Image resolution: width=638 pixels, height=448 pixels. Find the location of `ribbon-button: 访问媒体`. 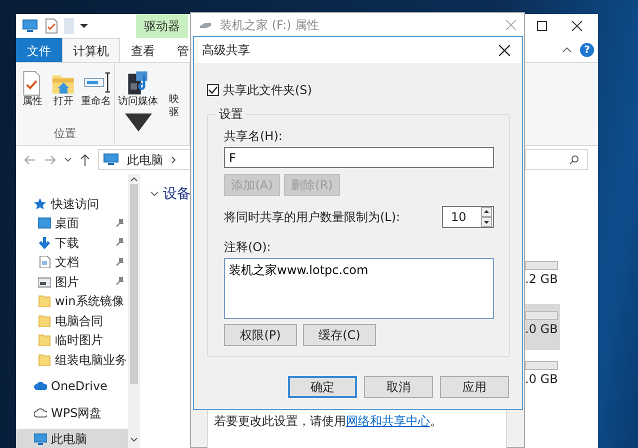

ribbon-button: 访问媒体 is located at coordinates (138, 102).